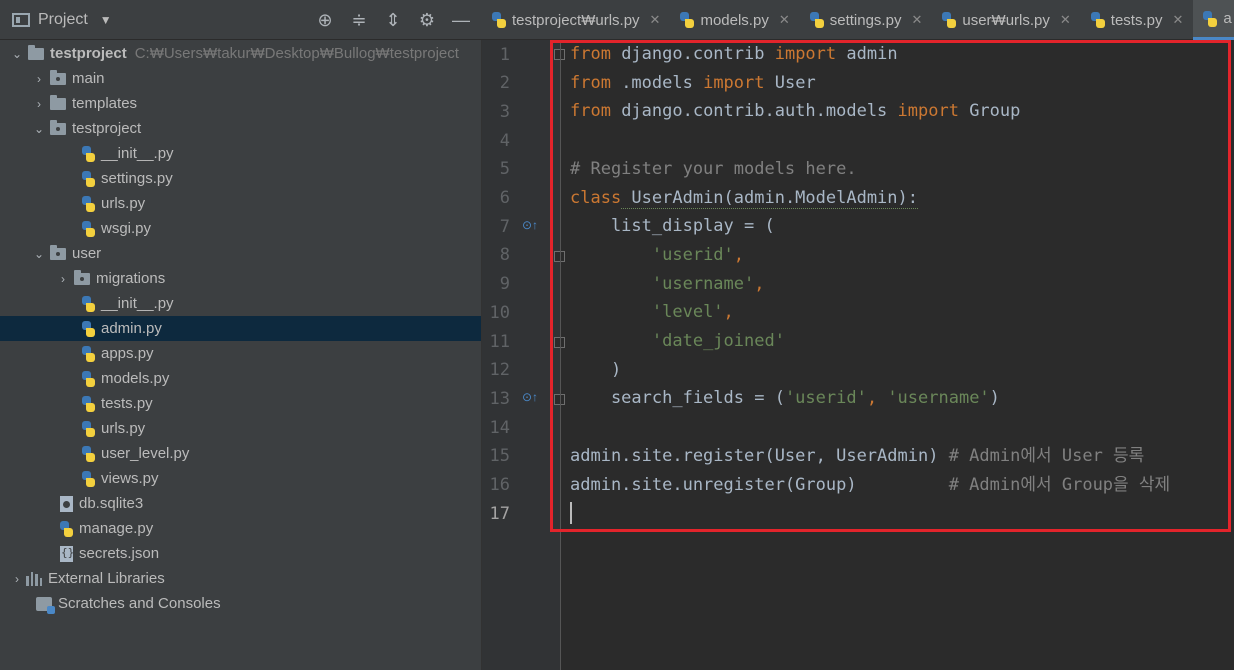  Describe the element at coordinates (427, 20) in the screenshot. I see `gear-icon: ⚙` at that location.